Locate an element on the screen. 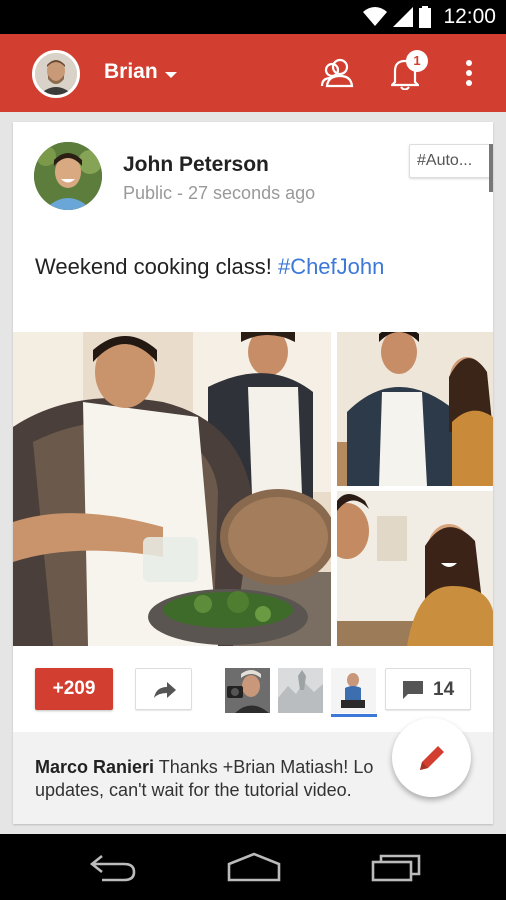 The image size is (506, 900). scrollbar-thumb is located at coordinates (491, 168).